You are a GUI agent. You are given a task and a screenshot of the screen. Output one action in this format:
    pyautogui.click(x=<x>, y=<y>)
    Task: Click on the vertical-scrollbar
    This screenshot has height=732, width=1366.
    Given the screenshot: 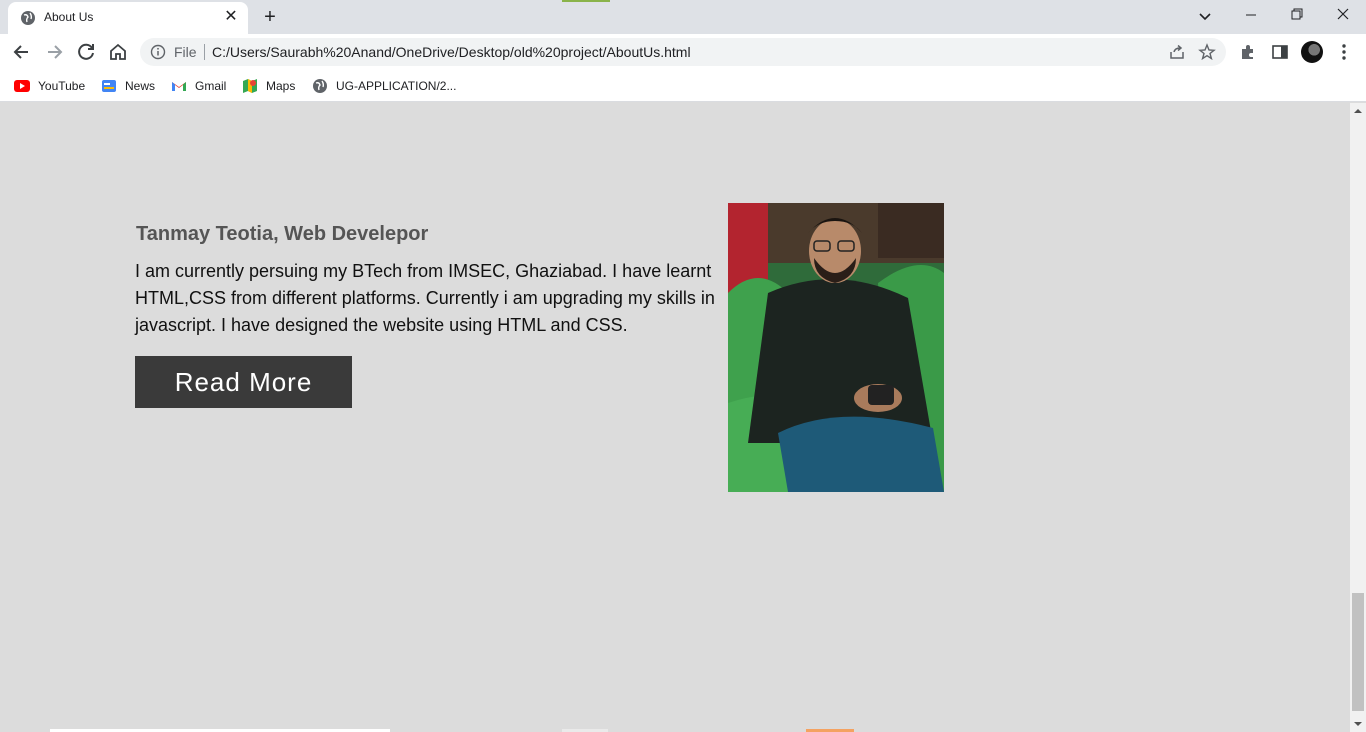 What is the action you would take?
    pyautogui.click(x=1358, y=417)
    